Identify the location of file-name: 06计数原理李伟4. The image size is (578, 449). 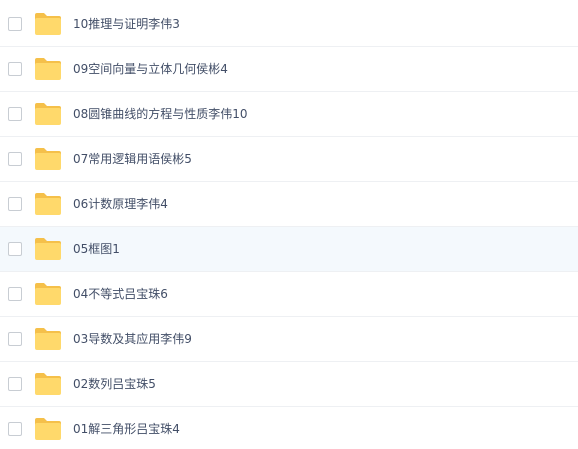
(120, 204).